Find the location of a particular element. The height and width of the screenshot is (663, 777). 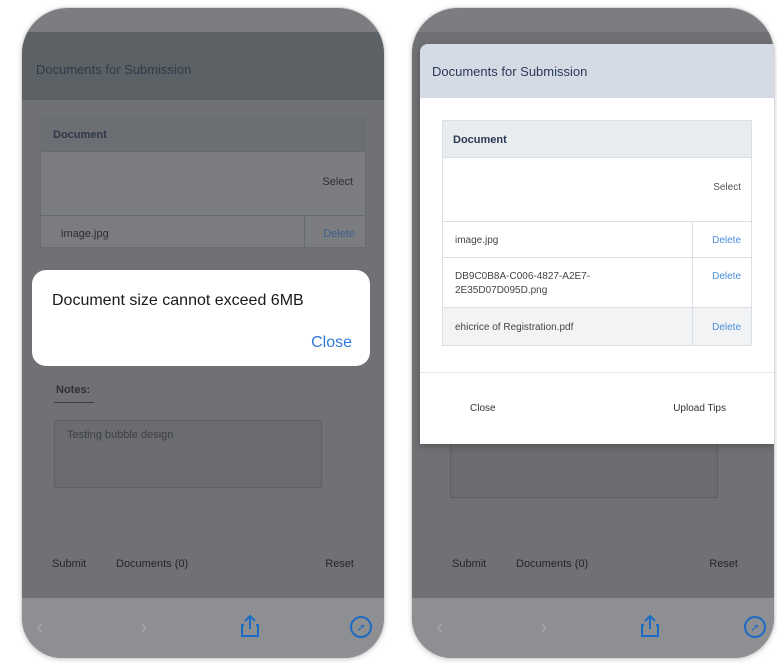

modal-close-button: Close is located at coordinates (483, 408).